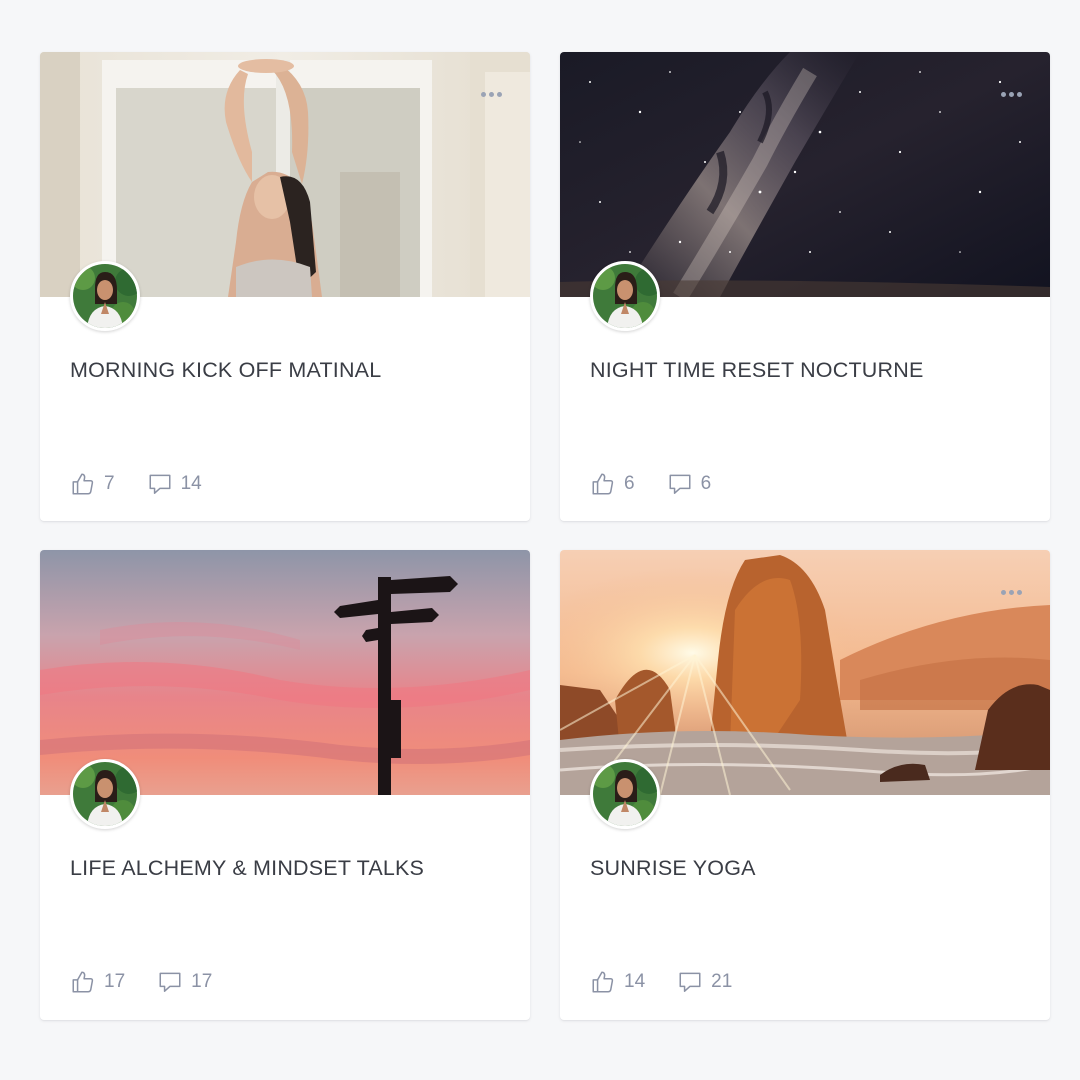 The height and width of the screenshot is (1080, 1080). Describe the element at coordinates (635, 981) in the screenshot. I see `like-count: 14` at that location.